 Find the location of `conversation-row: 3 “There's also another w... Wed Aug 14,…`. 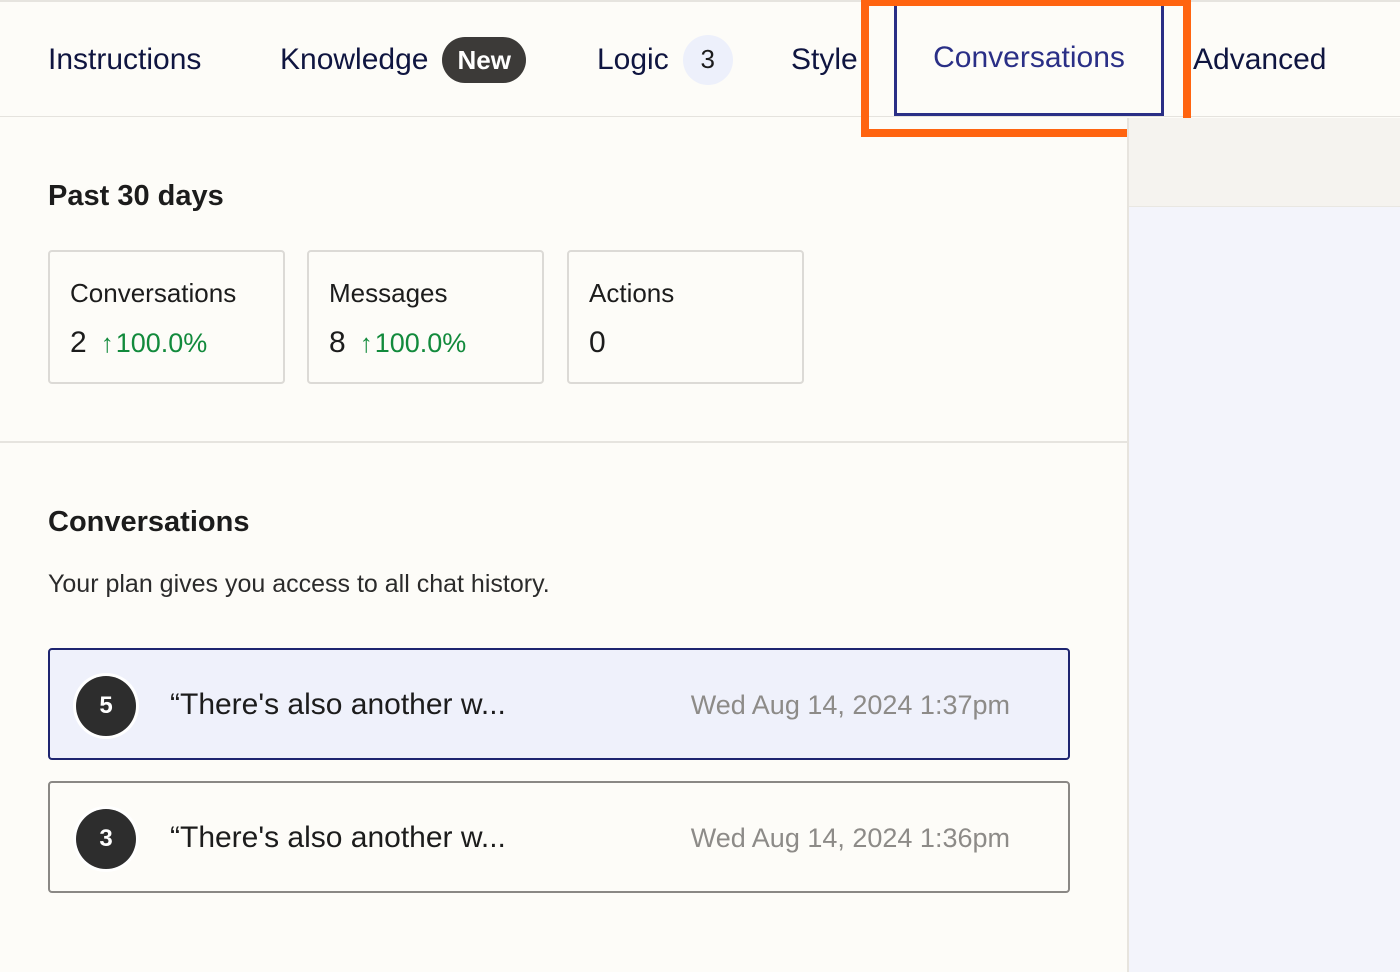

conversation-row: 3 “There's also another w... Wed Aug 14,… is located at coordinates (559, 837).